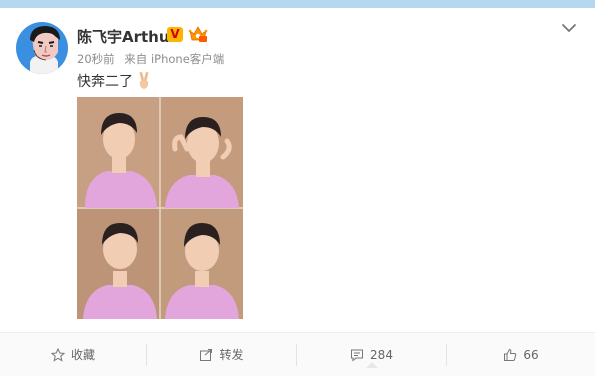 The height and width of the screenshot is (376, 595). I want to click on comment-caret, so click(372, 365).